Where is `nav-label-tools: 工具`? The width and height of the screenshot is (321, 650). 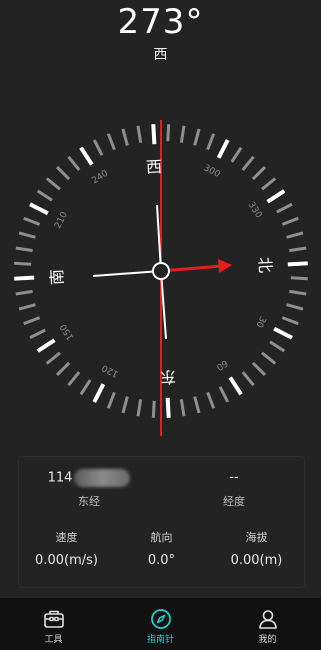
nav-label-tools: 工具 is located at coordinates (53, 640).